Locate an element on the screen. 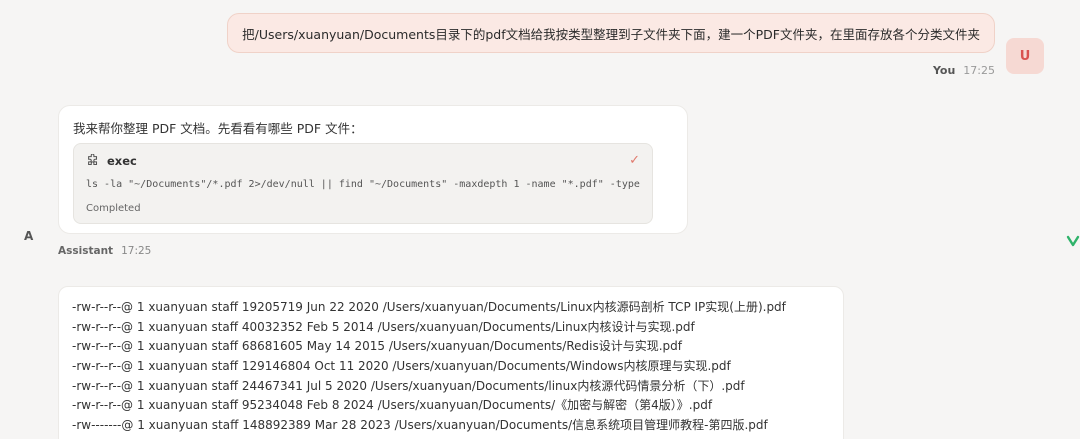  user-avatar-letter: U is located at coordinates (1025, 56).